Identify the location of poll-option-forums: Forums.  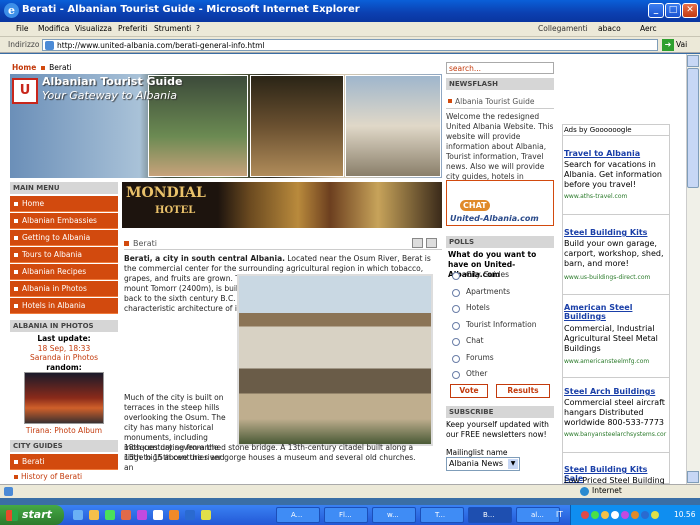
(480, 357).